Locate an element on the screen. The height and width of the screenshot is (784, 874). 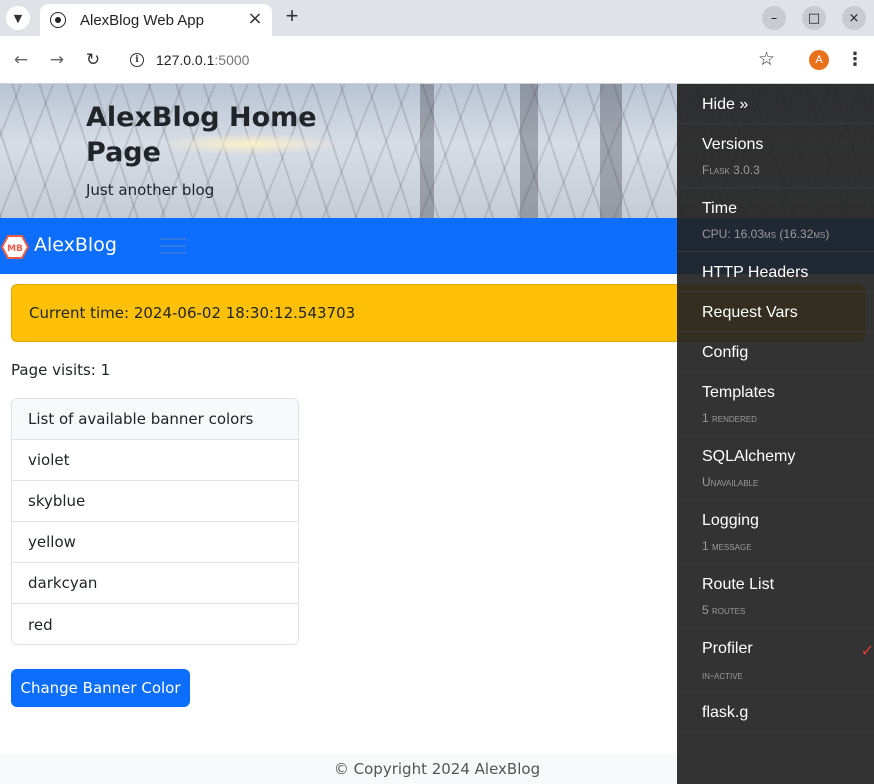
debug-panel-title: Time is located at coordinates (719, 208).